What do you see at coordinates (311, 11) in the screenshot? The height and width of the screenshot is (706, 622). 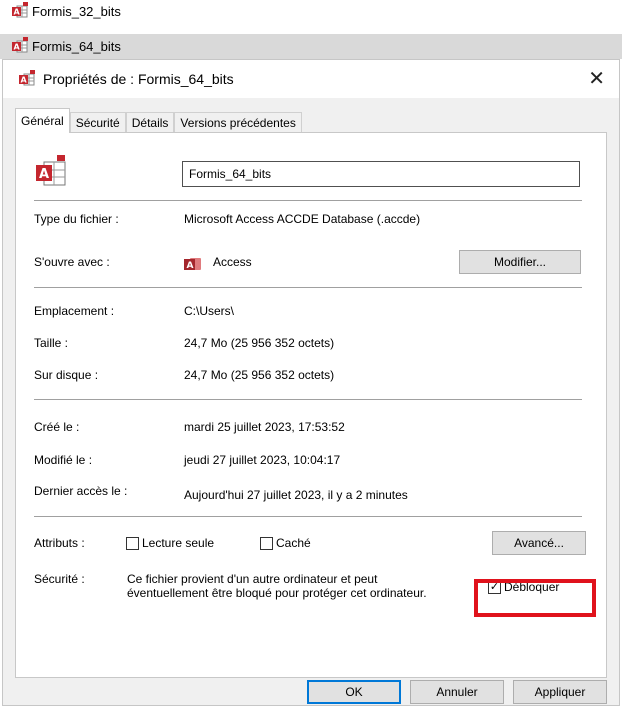 I see `file-list-item: A Formis_32_bits` at bounding box center [311, 11].